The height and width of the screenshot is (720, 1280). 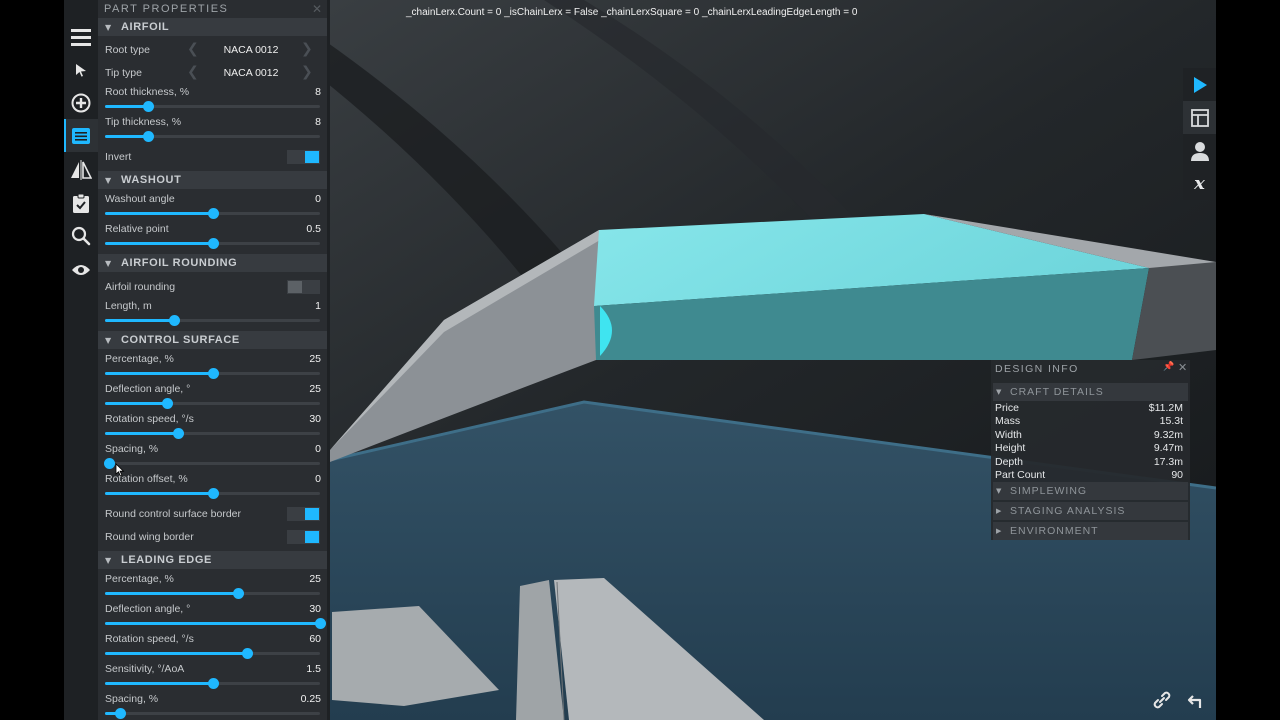 I want to click on cs-percentage-value: 25, so click(x=315, y=359).